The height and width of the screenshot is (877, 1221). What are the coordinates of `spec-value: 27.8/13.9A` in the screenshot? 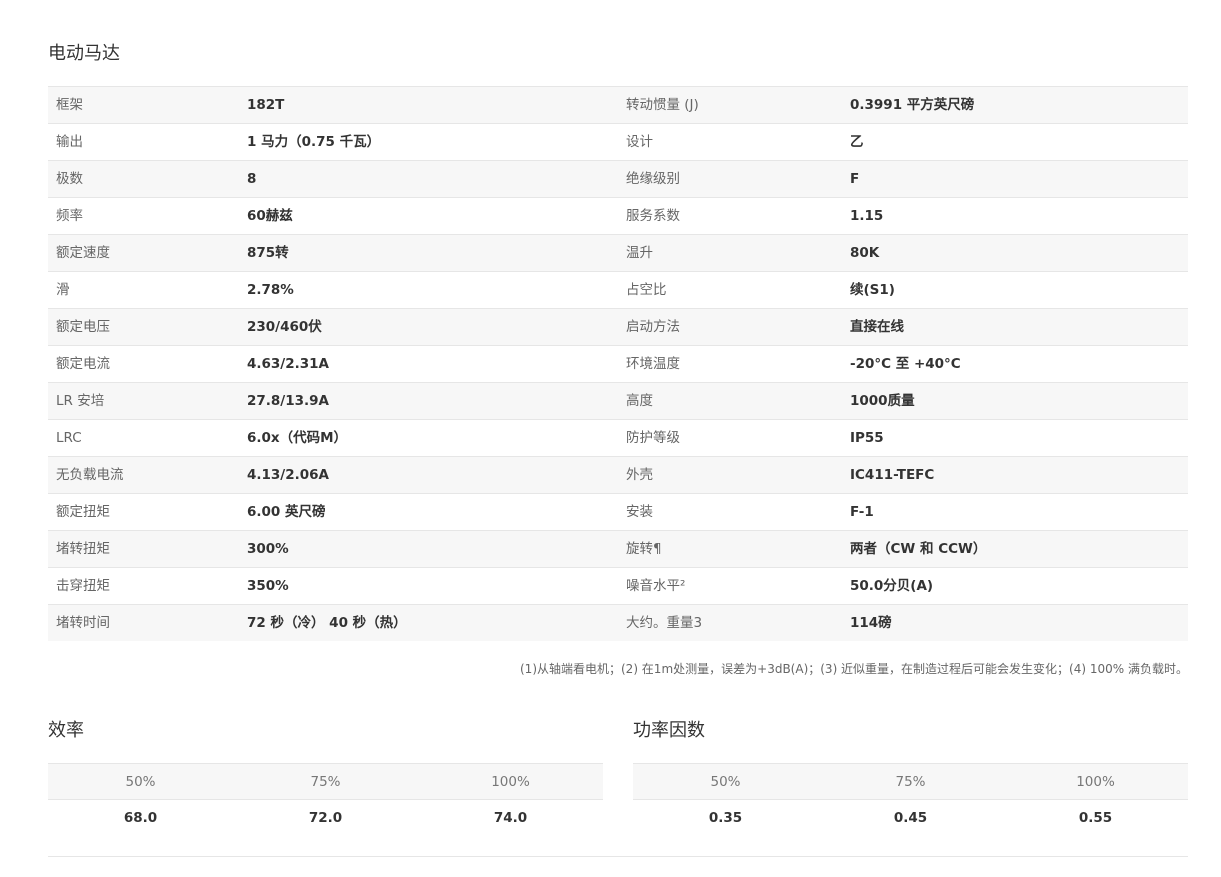 It's located at (428, 401).